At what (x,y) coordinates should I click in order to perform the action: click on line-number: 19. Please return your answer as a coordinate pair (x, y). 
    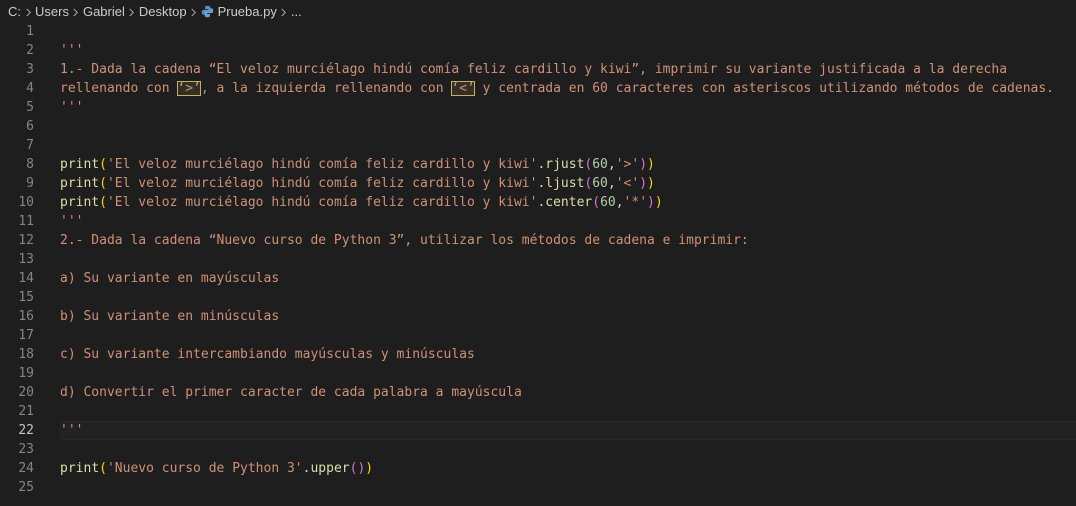
    Looking at the image, I should click on (26, 373).